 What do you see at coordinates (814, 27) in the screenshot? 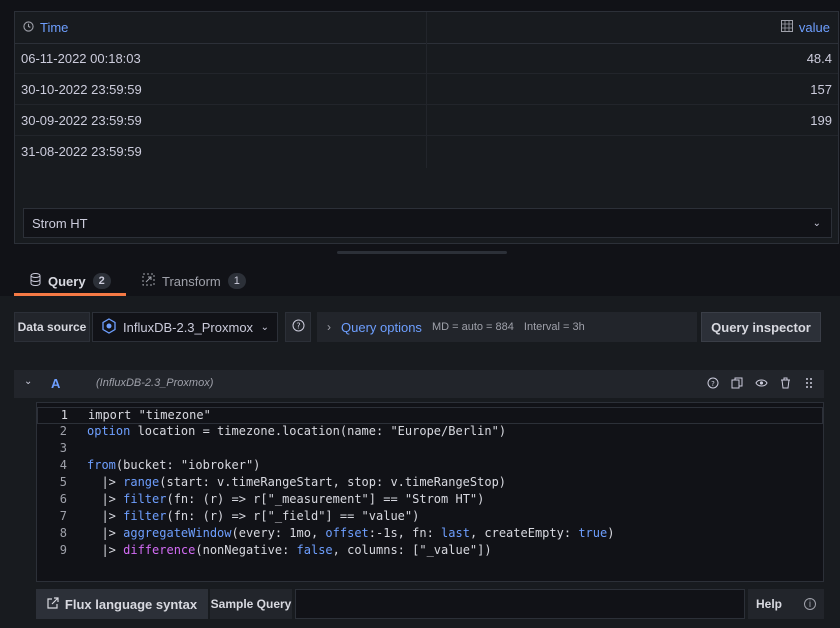
I see `column-header-value-label: value` at bounding box center [814, 27].